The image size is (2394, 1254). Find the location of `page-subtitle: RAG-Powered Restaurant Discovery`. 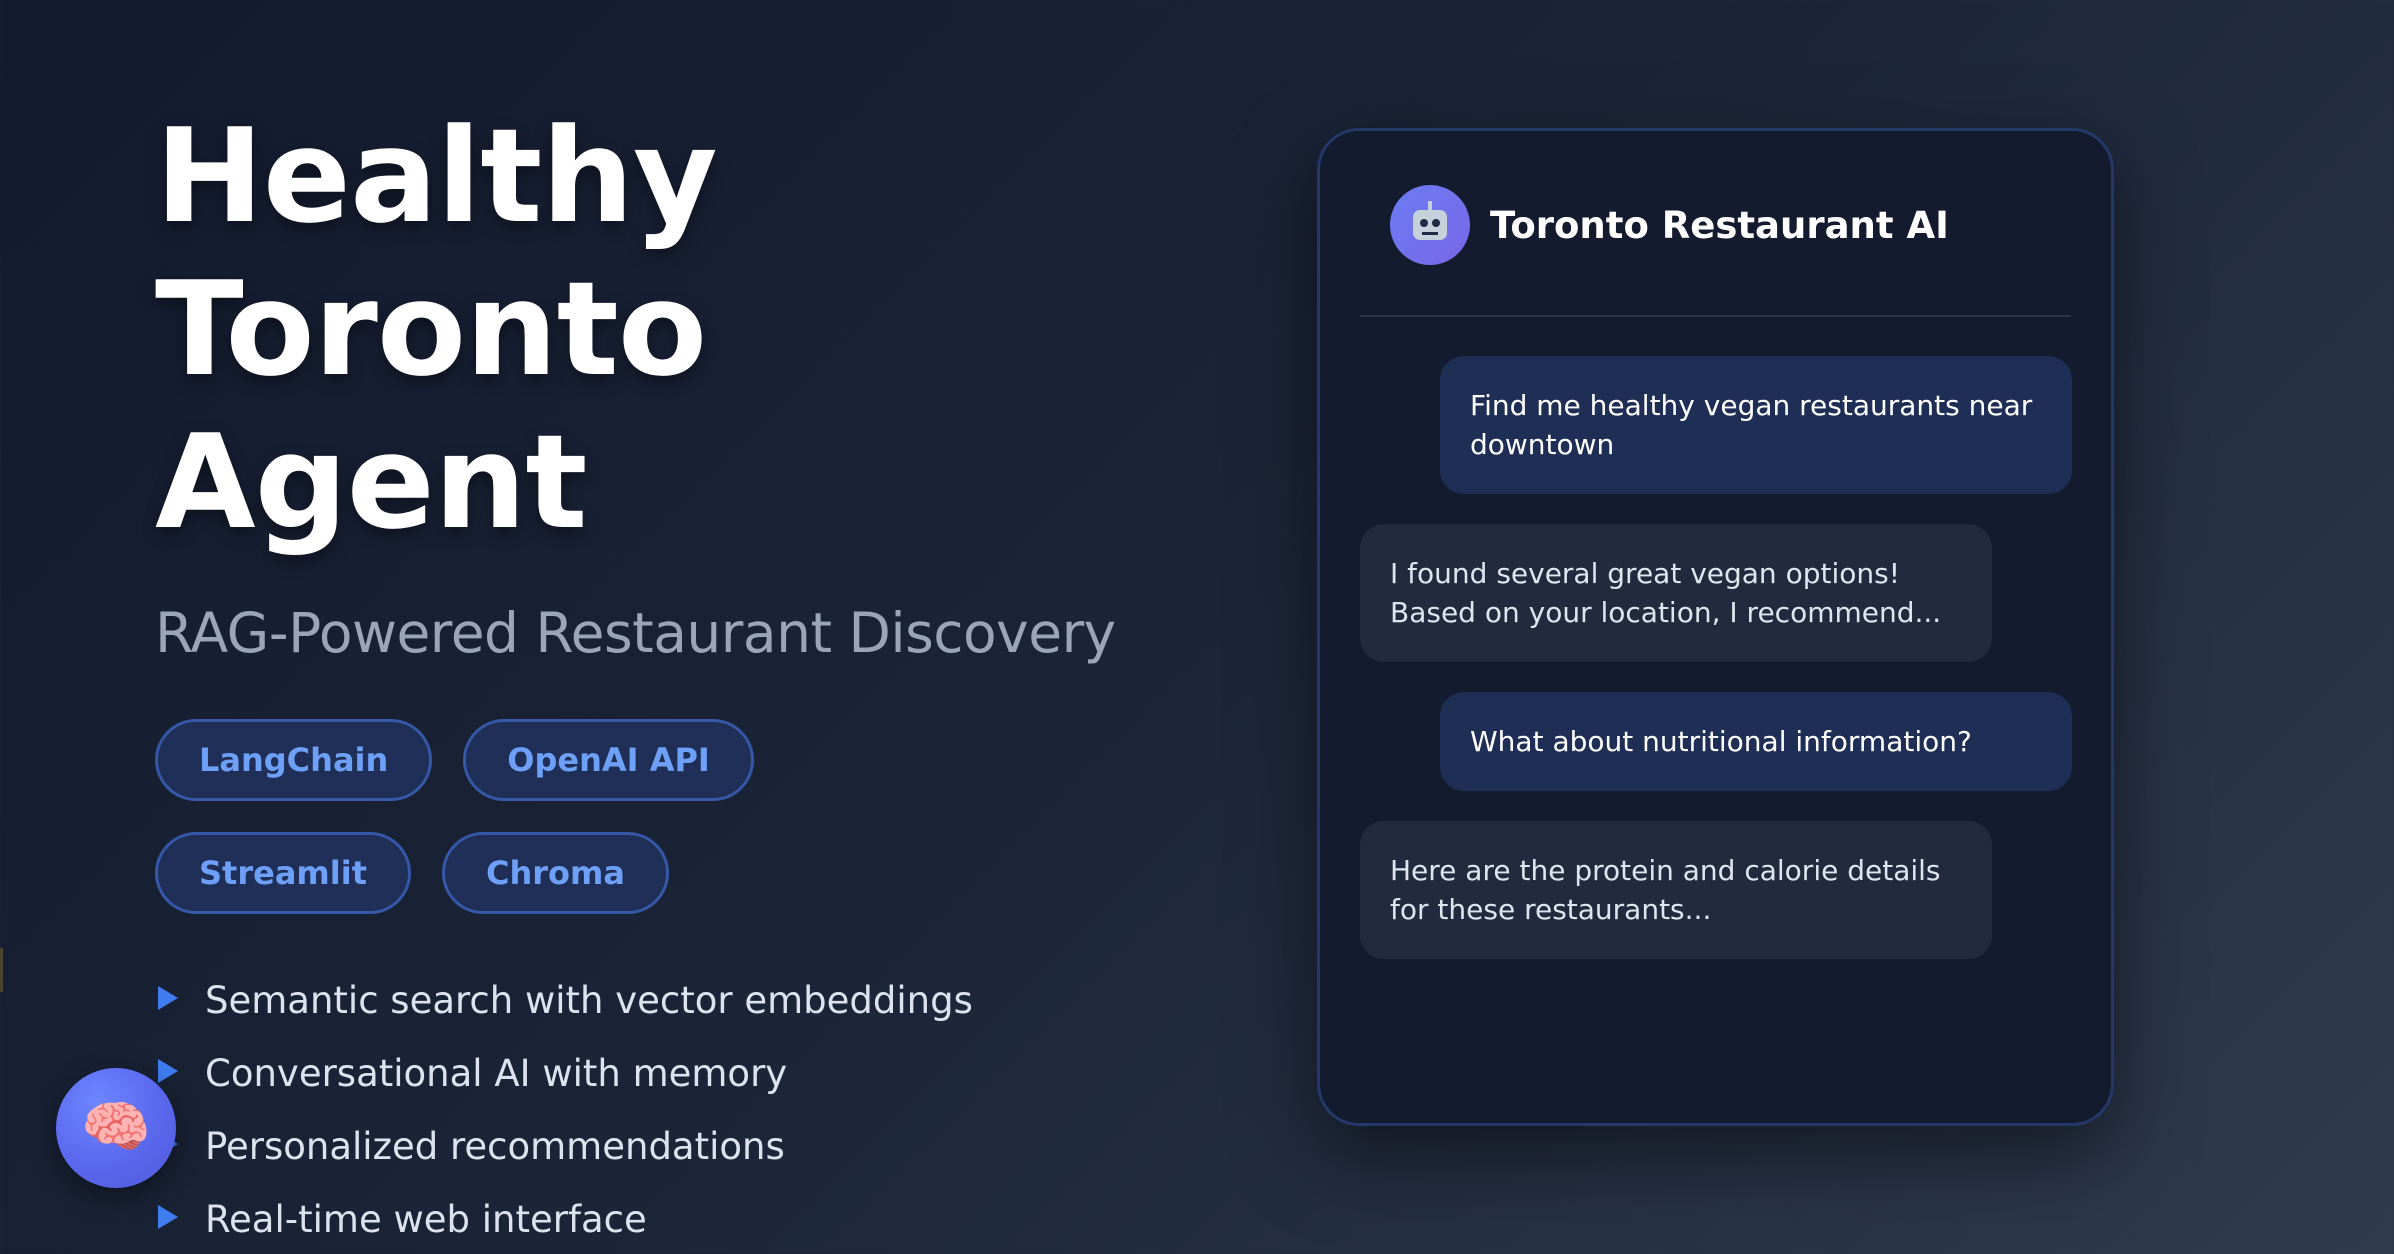

page-subtitle: RAG-Powered Restaurant Discovery is located at coordinates (635, 633).